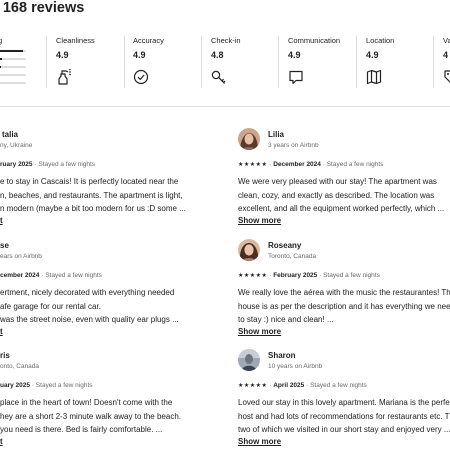 Image resolution: width=450 pixels, height=450 pixels. Describe the element at coordinates (244, 63) in the screenshot. I see `category-check-in: Check-in 4.8` at that location.